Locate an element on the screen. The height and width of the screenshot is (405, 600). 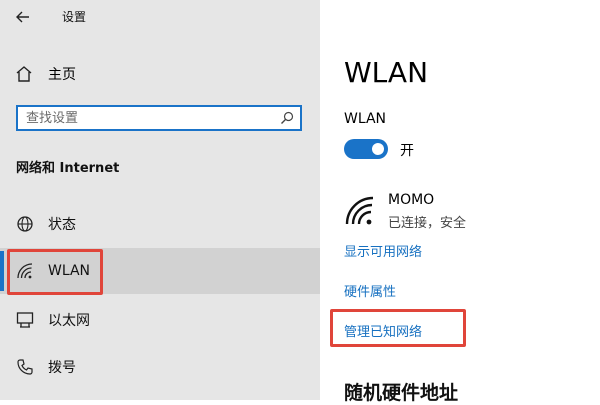
home-icon is located at coordinates (24, 74).